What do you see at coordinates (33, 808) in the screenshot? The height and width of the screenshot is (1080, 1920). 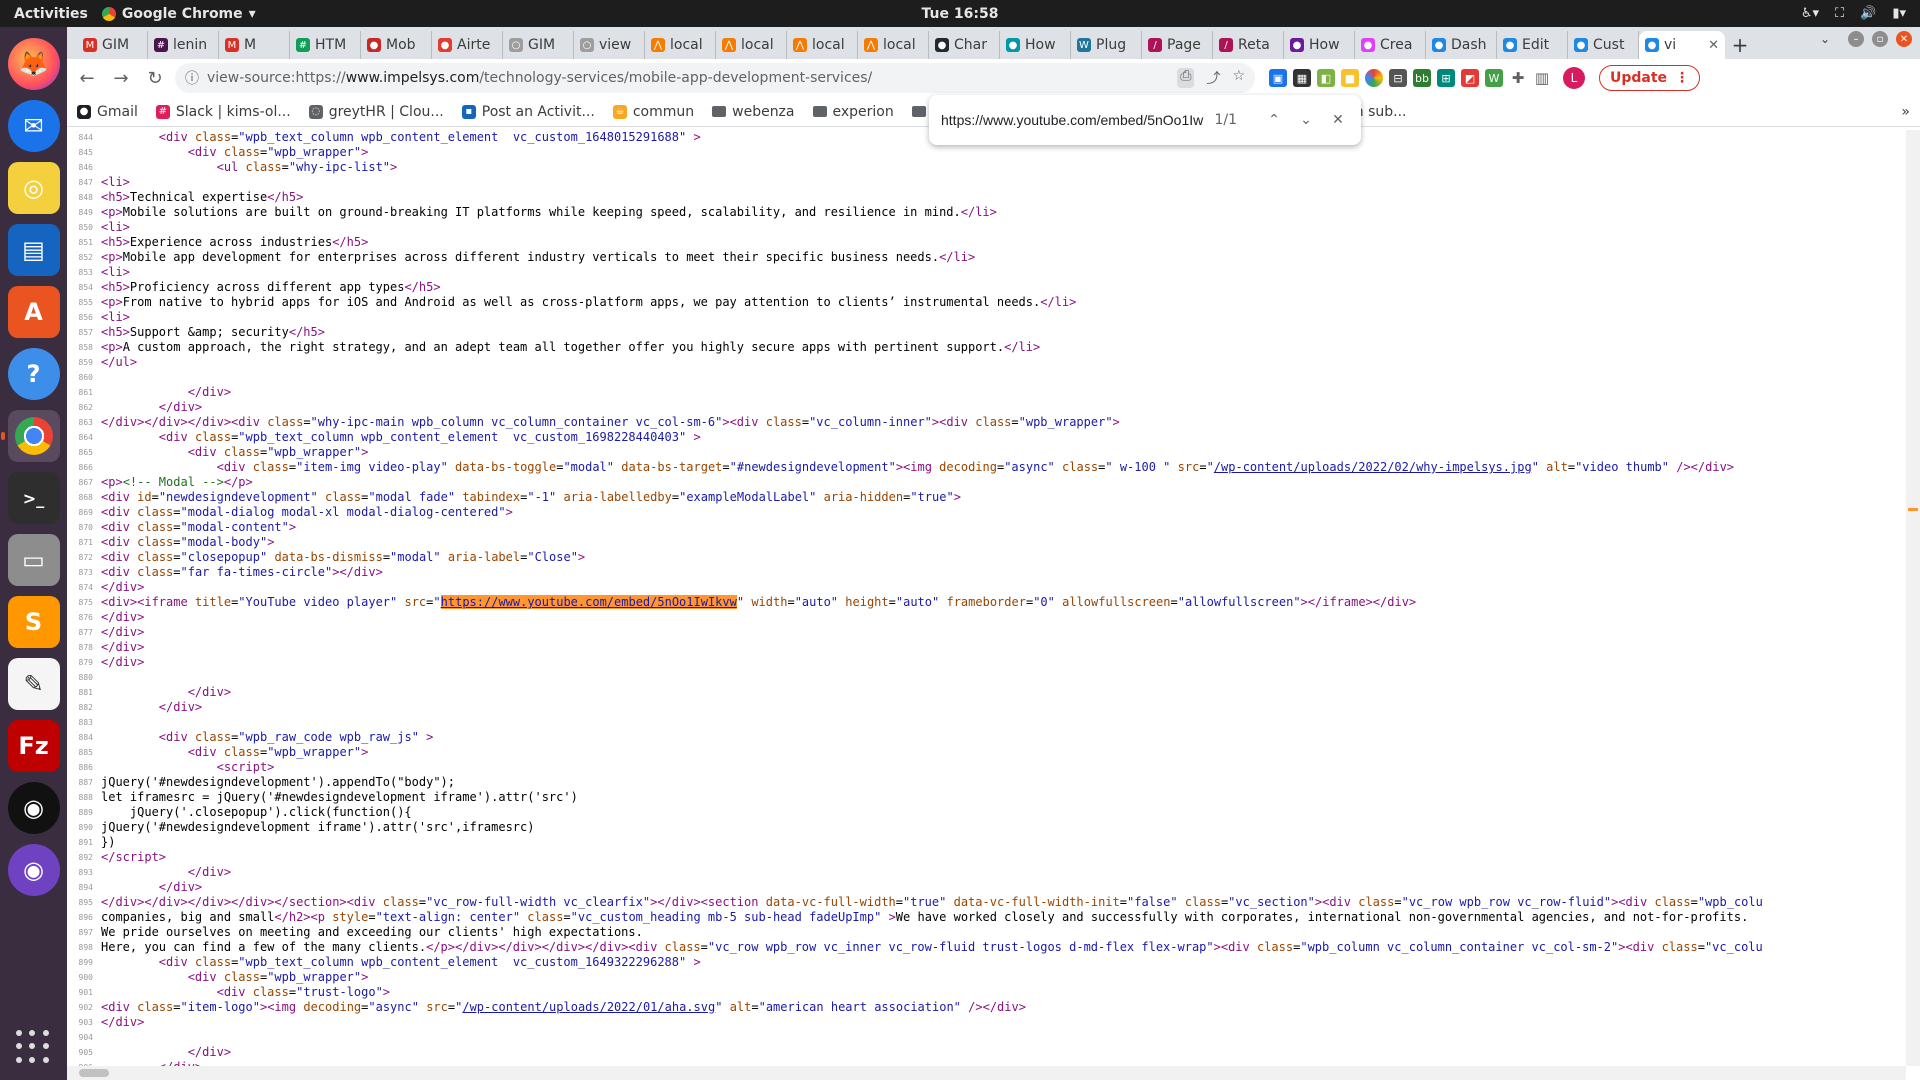 I see `github-icon: ◉` at bounding box center [33, 808].